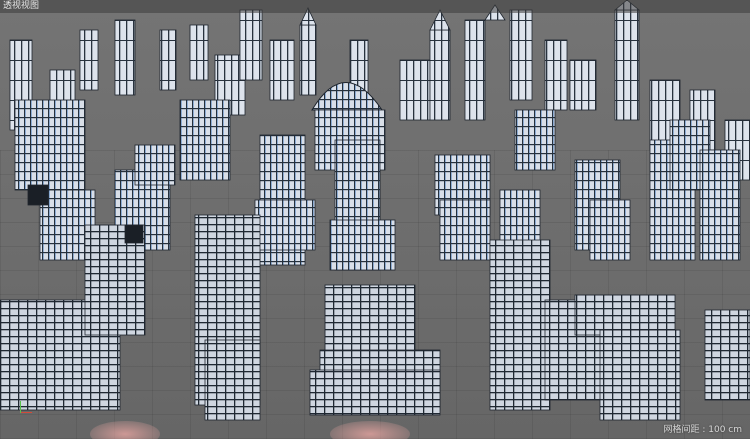 The width and height of the screenshot is (750, 439). I want to click on grid-spacing-label: 网格间距 : 100 cm, so click(702, 430).